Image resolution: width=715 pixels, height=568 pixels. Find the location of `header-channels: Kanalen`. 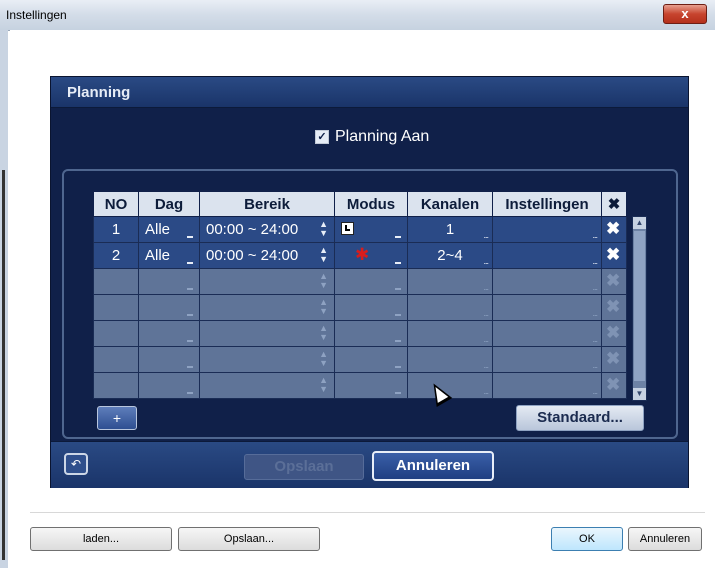

header-channels: Kanalen is located at coordinates (450, 204).